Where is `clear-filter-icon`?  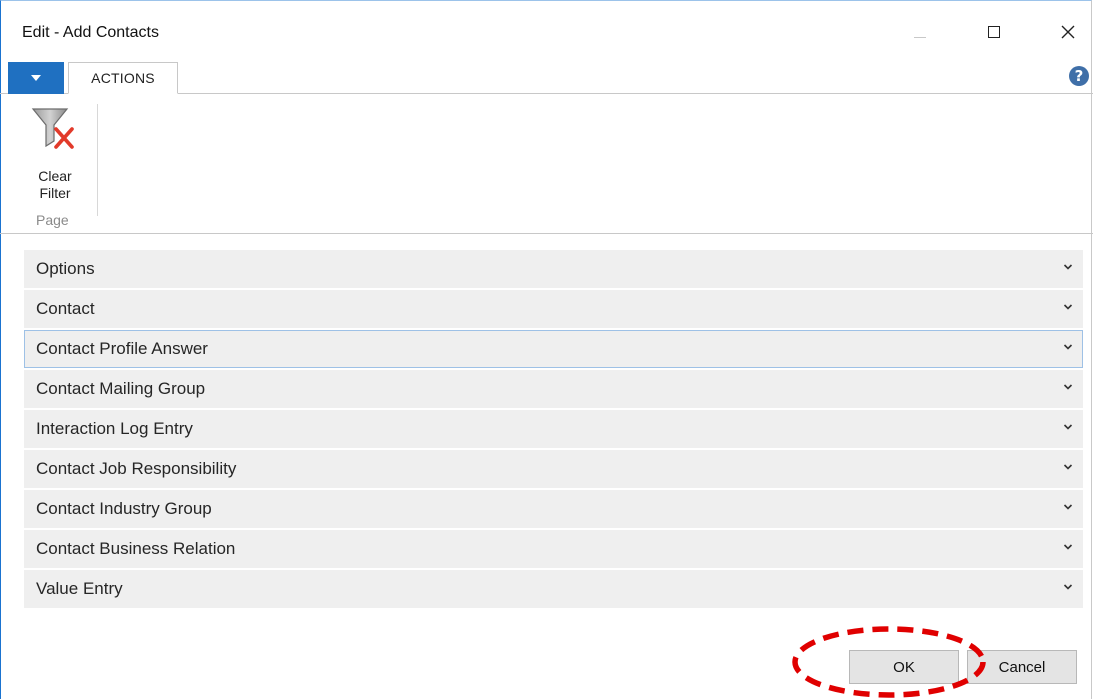
clear-filter-icon is located at coordinates (52, 128).